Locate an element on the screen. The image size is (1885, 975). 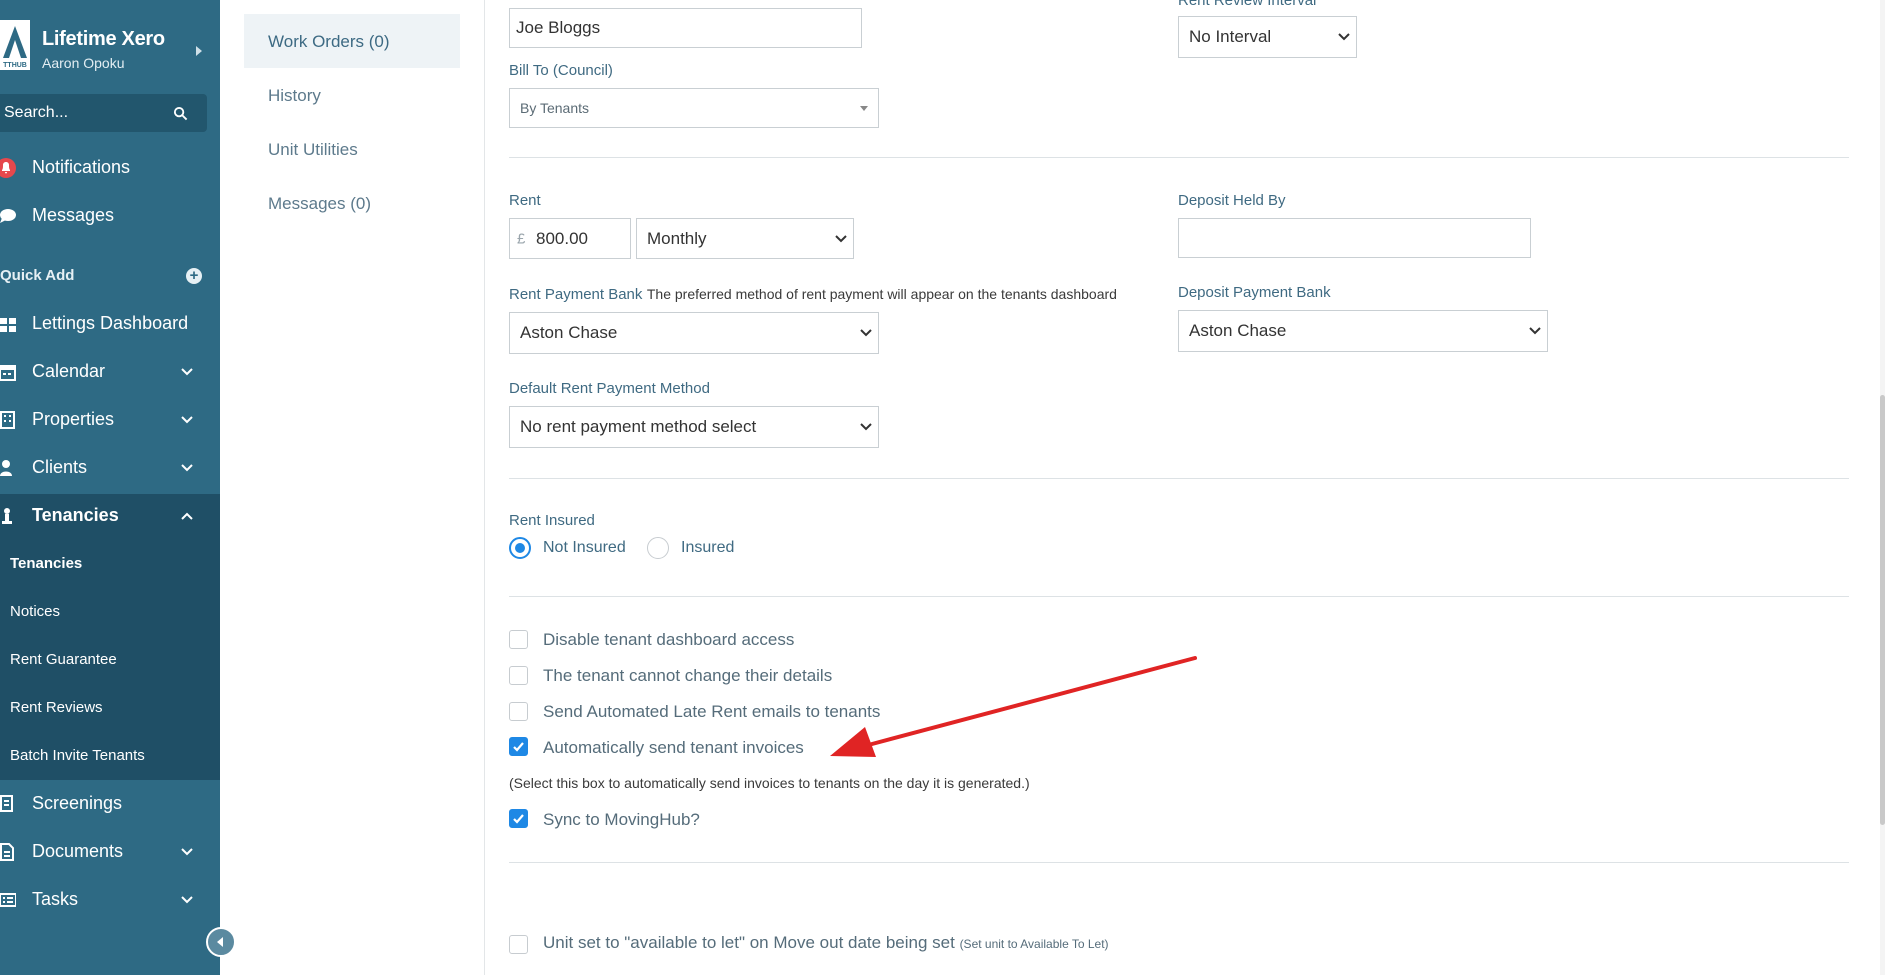
available-to-let-note: (Set unit to Available To Let) is located at coordinates (1034, 944).